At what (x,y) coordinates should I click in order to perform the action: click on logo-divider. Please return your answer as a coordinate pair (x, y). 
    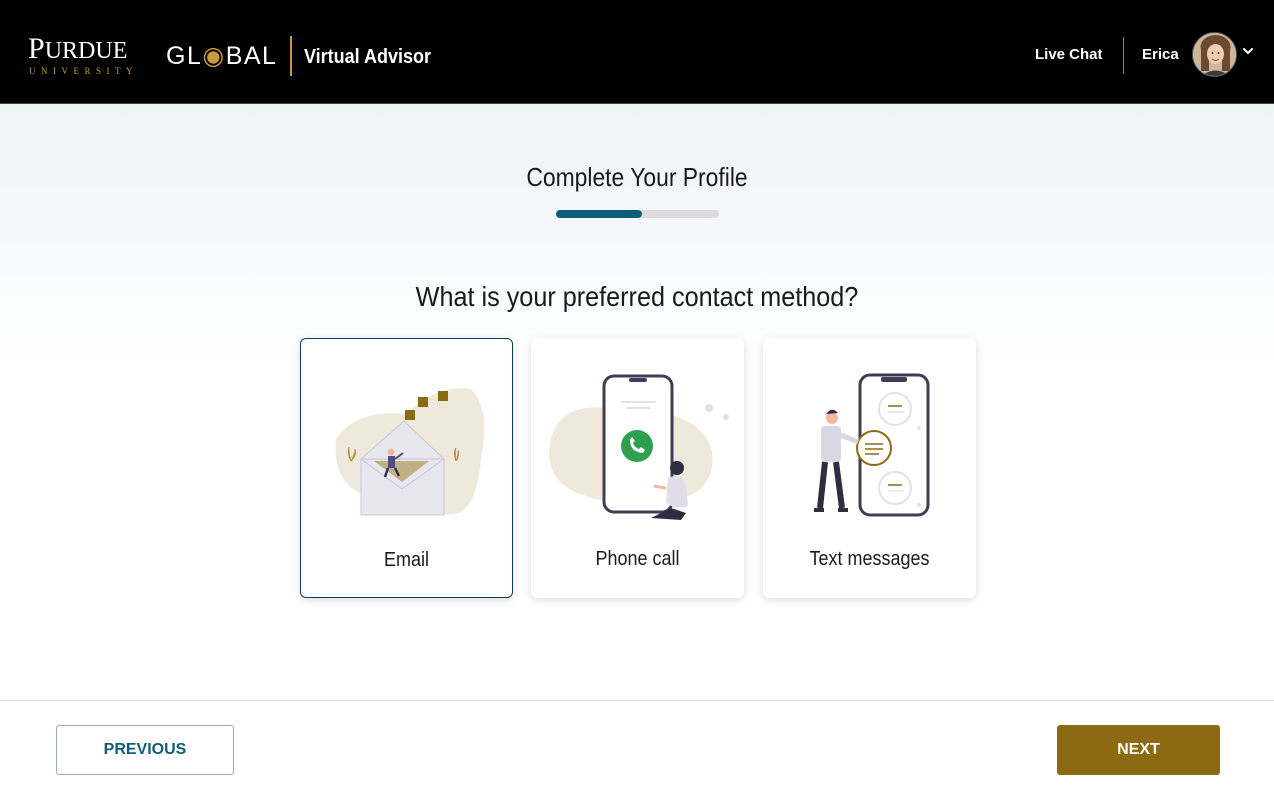
    Looking at the image, I should click on (291, 56).